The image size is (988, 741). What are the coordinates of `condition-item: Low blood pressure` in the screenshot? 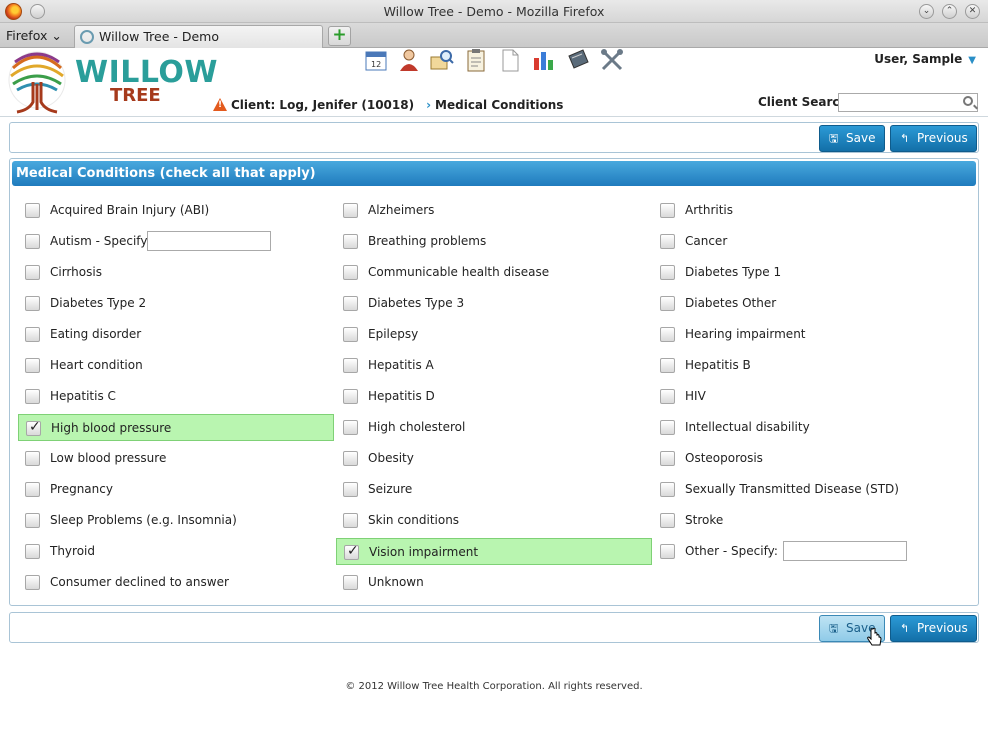 It's located at (176, 458).